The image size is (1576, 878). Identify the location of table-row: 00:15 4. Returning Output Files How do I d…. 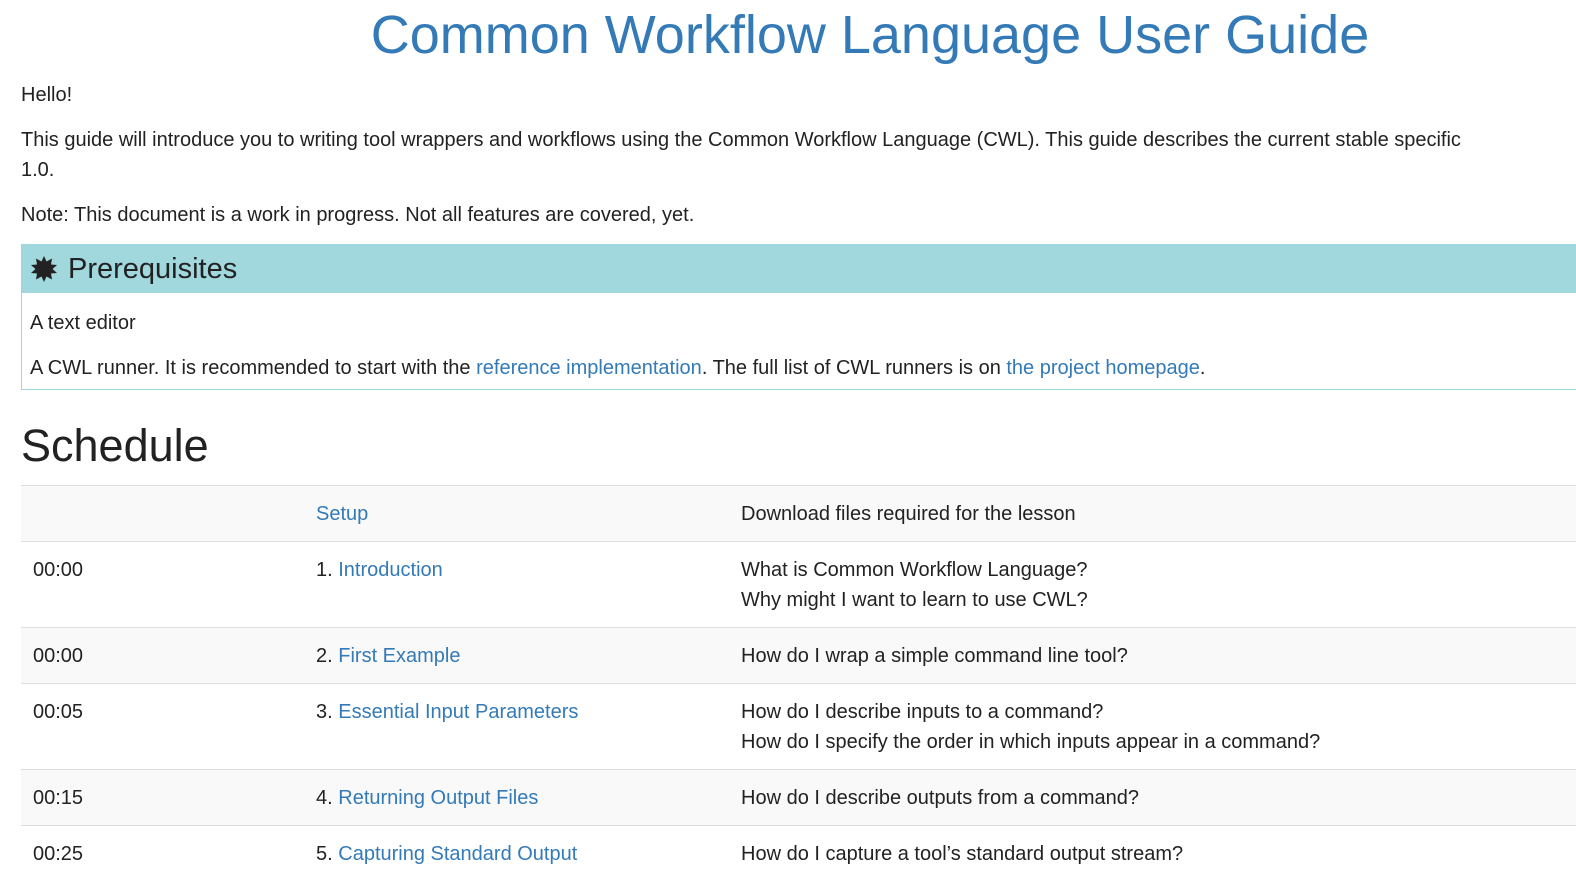
(798, 797).